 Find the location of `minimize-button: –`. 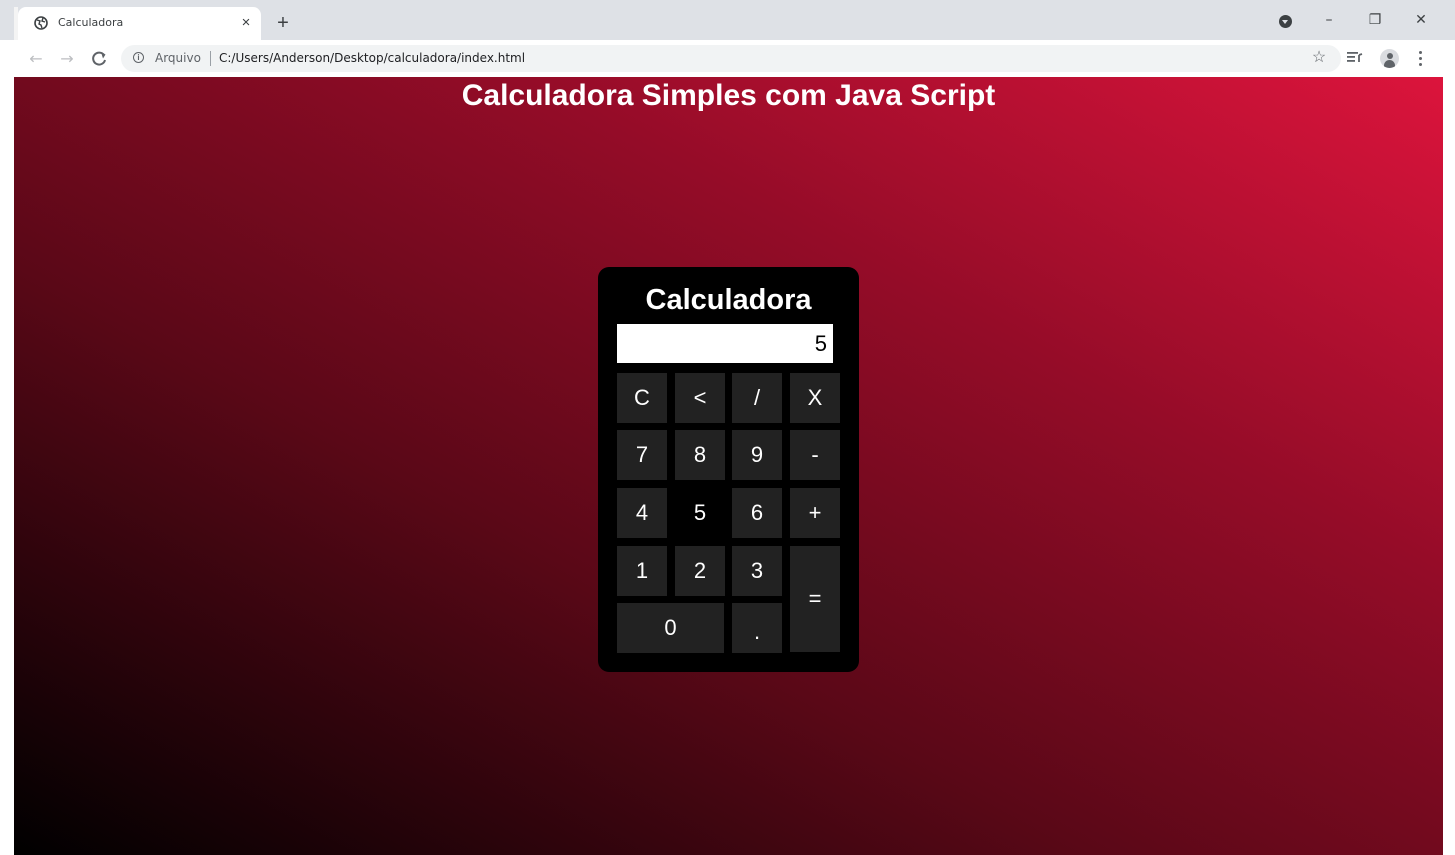

minimize-button: – is located at coordinates (1329, 20).